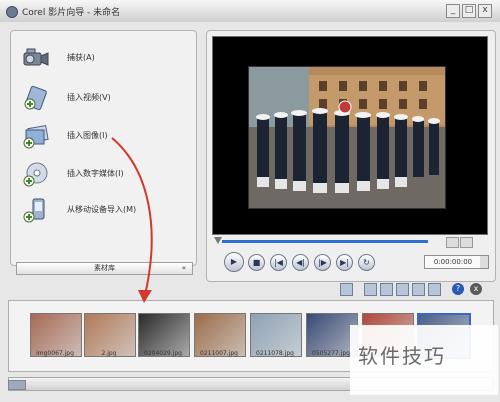 The width and height of the screenshot is (500, 402). I want to click on menu-label-insert-digital-media: 插入数字媒体(I), so click(95, 173).